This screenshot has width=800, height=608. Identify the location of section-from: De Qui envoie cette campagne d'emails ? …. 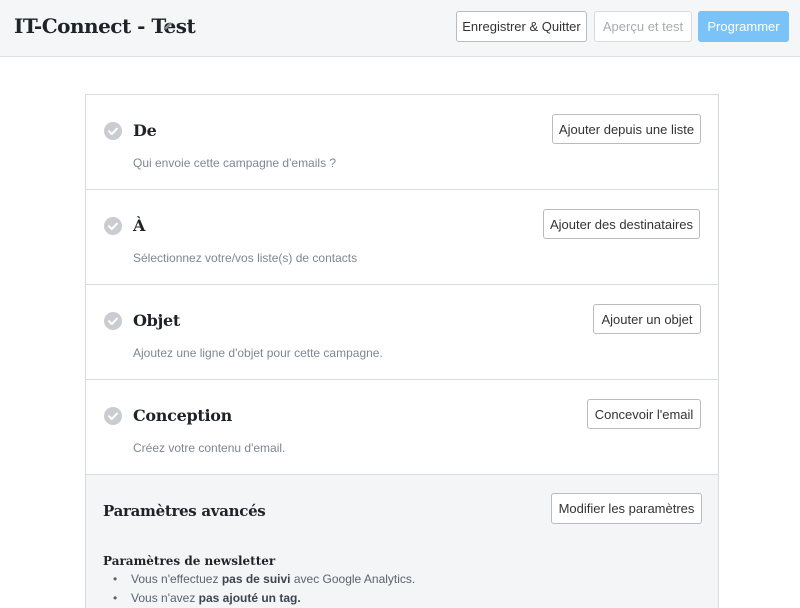
(402, 142).